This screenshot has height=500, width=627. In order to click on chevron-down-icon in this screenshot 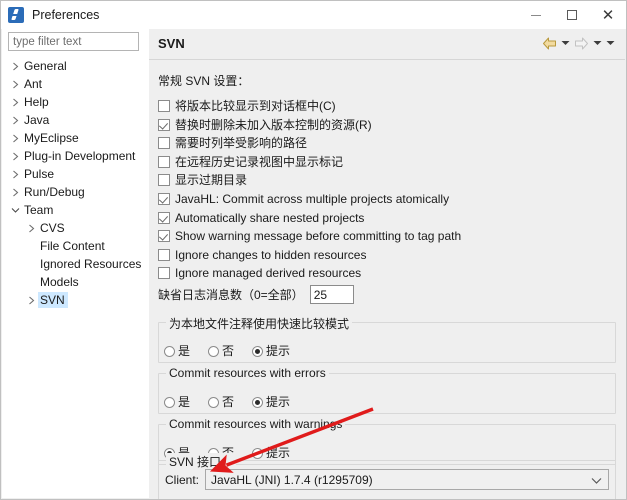, I will do `click(15, 210)`.